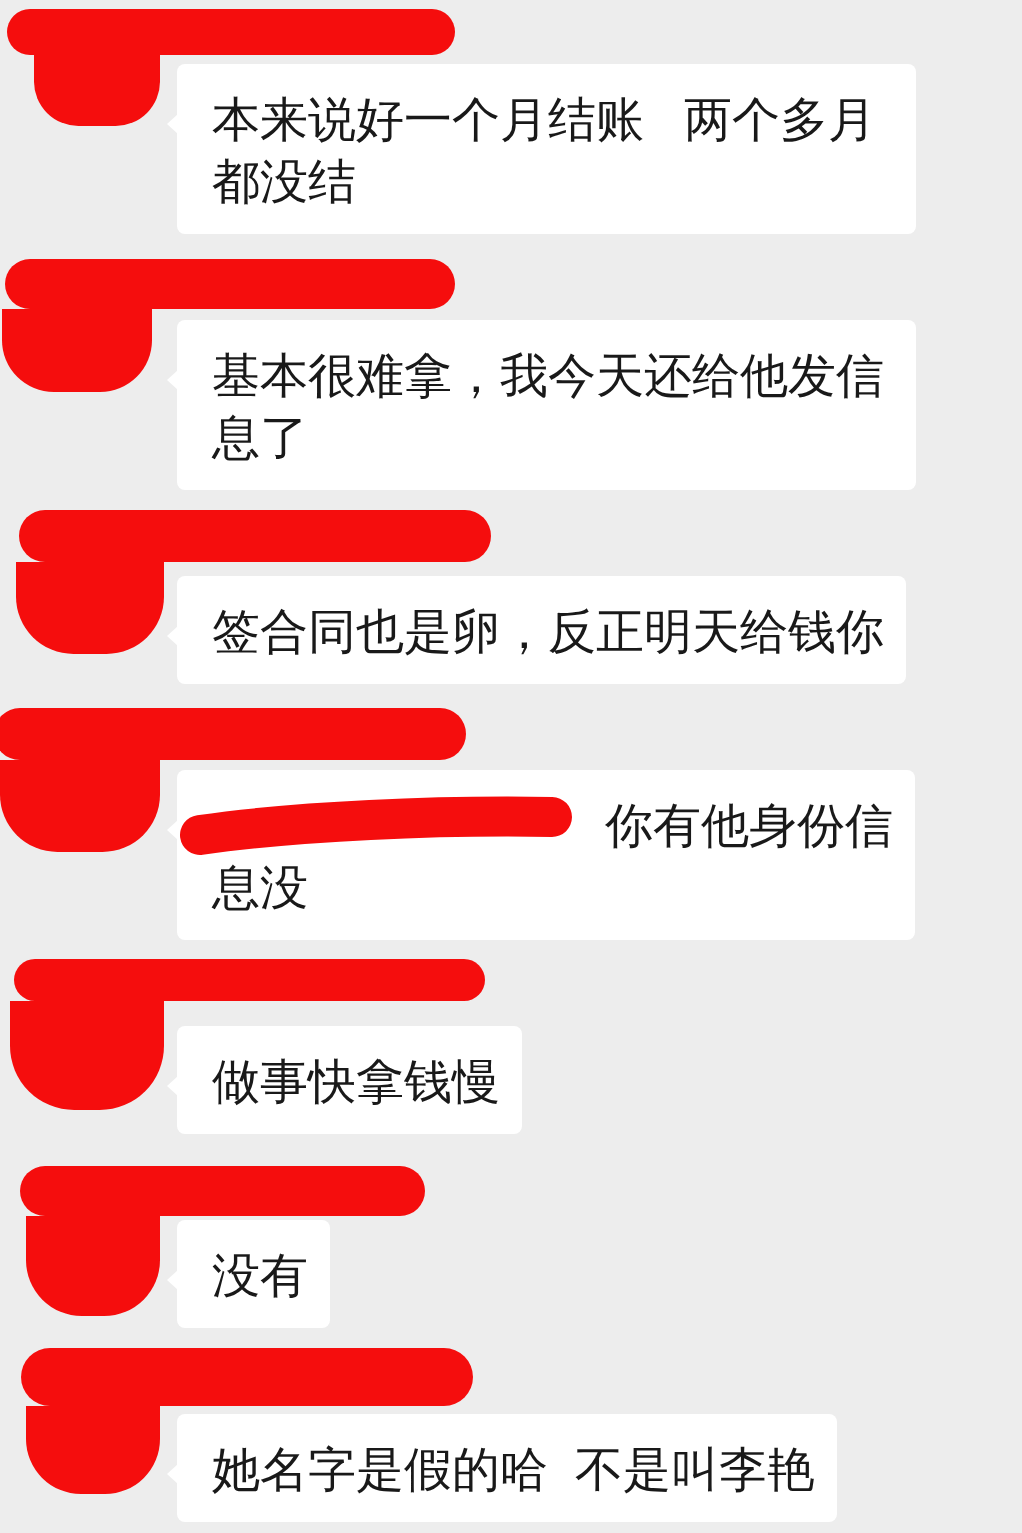  I want to click on message-text: 你有他身份信, so click(749, 826).